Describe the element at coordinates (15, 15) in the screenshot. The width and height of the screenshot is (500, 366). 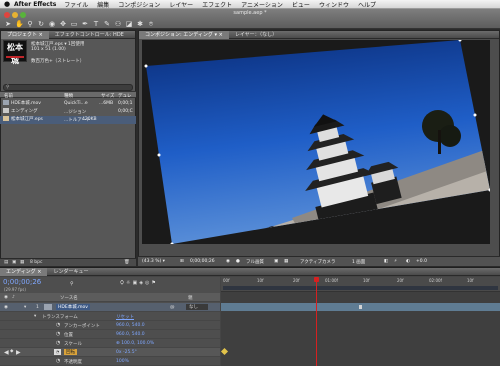
I see `minimize-window-button` at that location.